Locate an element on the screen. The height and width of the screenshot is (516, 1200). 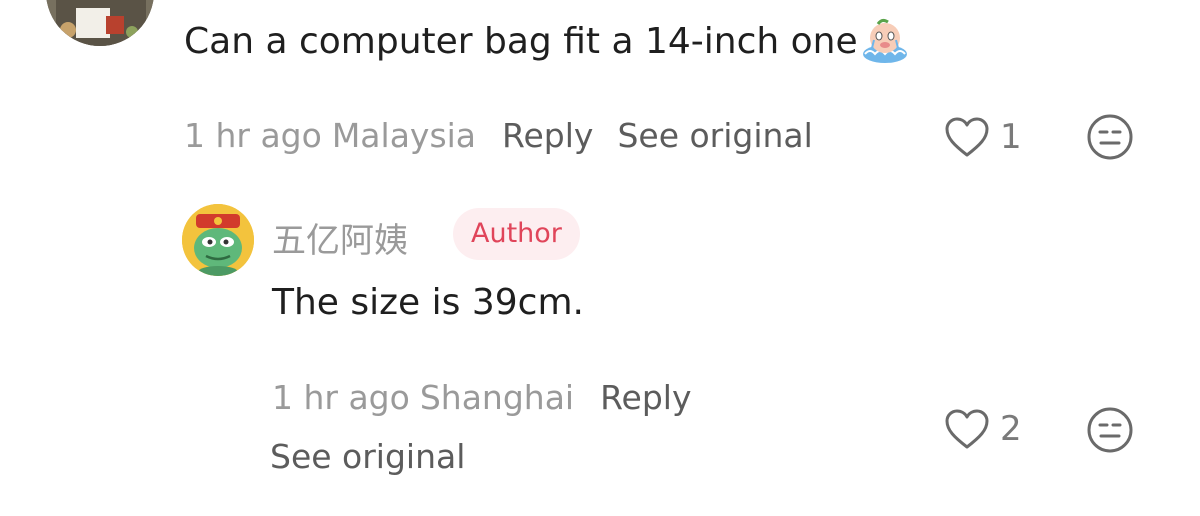
dislike-button is located at coordinates (1110, 137).